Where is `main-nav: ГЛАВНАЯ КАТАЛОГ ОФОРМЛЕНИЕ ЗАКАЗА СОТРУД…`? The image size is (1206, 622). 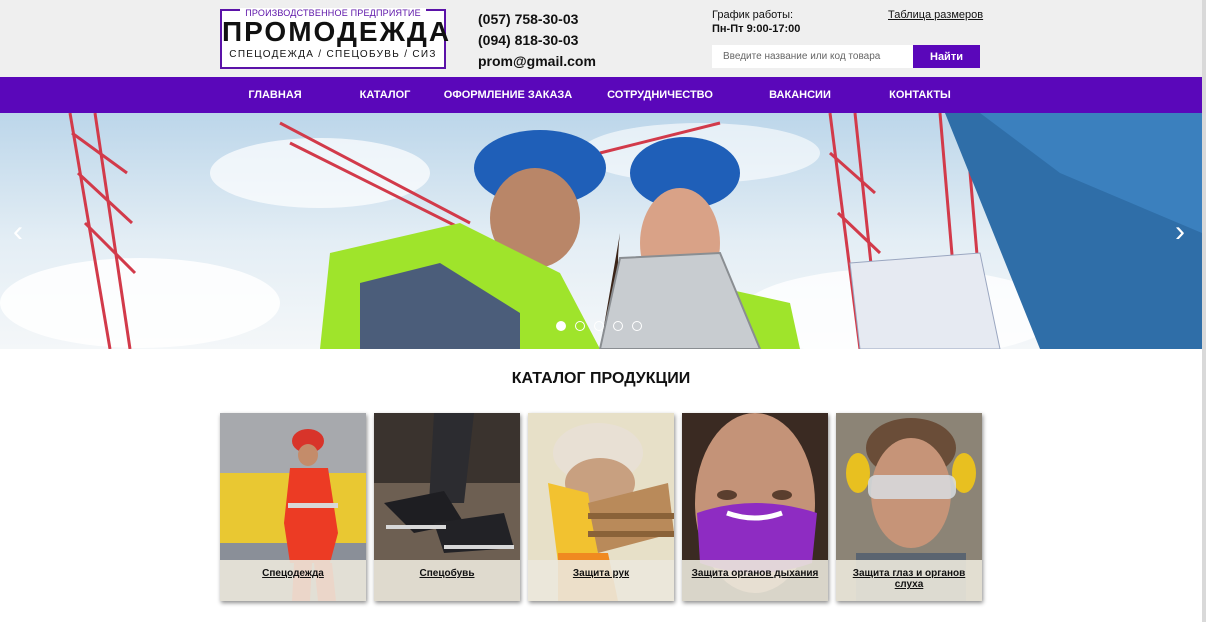 main-nav: ГЛАВНАЯ КАТАЛОГ ОФОРМЛЕНИЕ ЗАКАЗА СОТРУД… is located at coordinates (601, 95).